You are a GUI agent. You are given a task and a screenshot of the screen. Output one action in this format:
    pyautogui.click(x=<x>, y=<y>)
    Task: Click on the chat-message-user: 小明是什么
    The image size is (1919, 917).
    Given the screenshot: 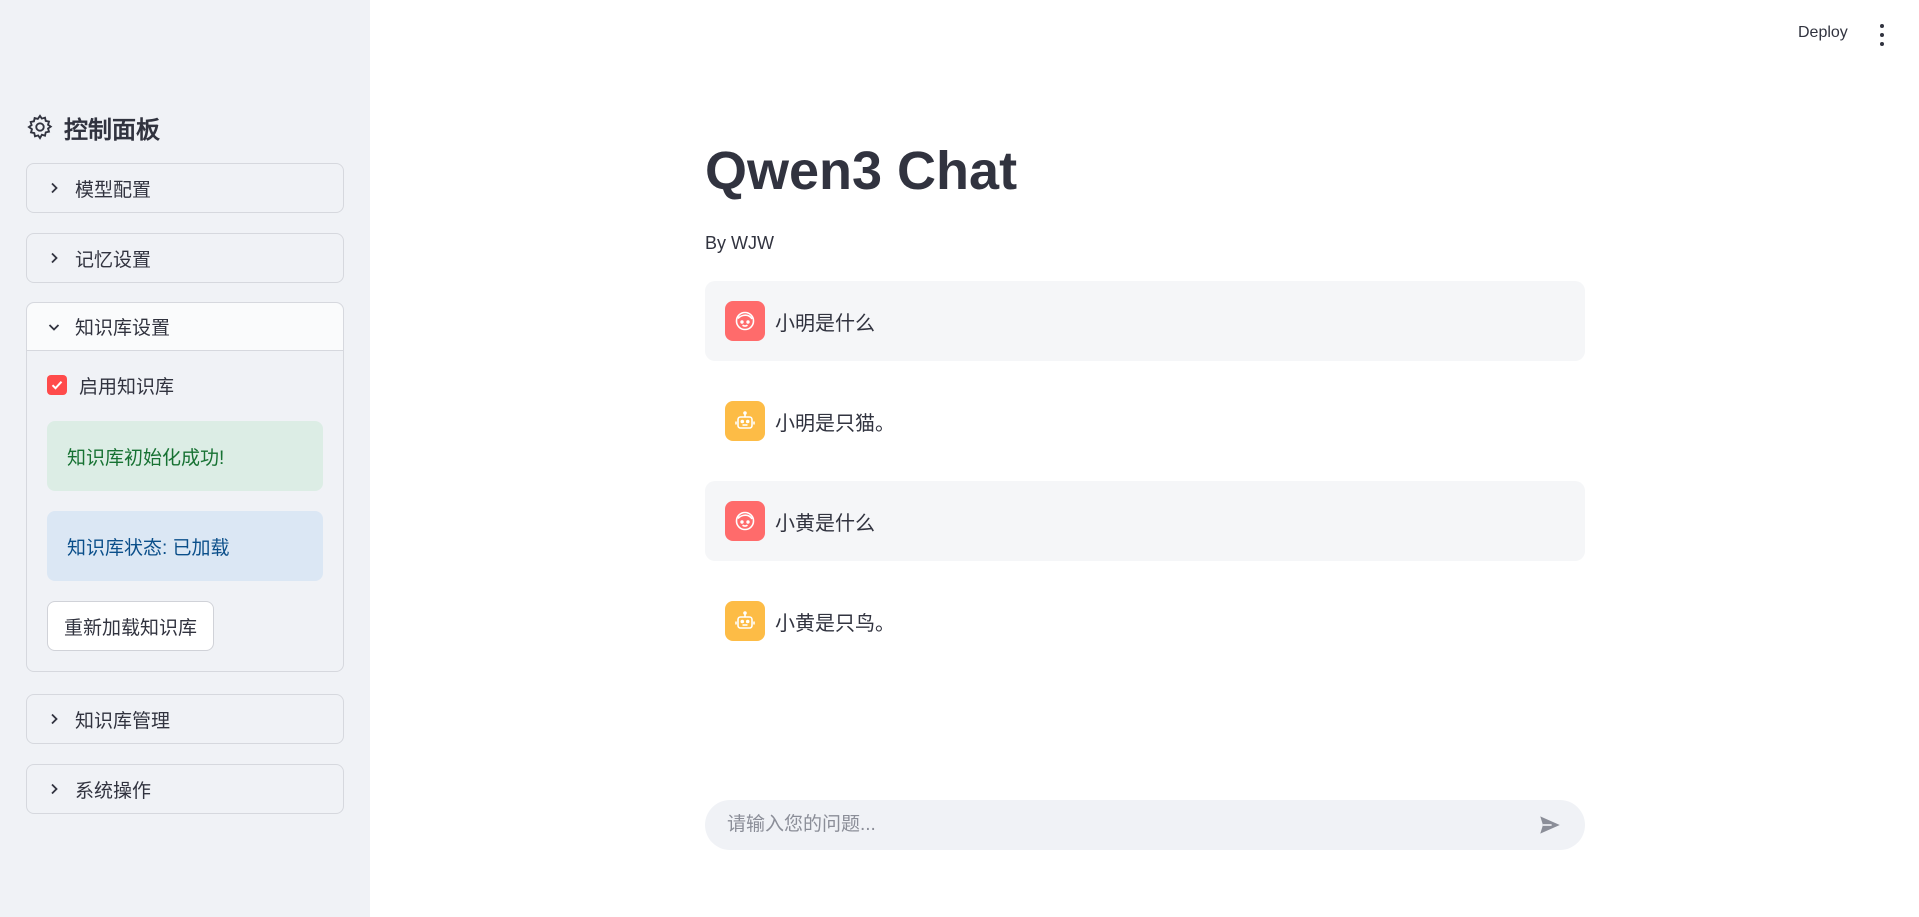 What is the action you would take?
    pyautogui.click(x=1145, y=321)
    